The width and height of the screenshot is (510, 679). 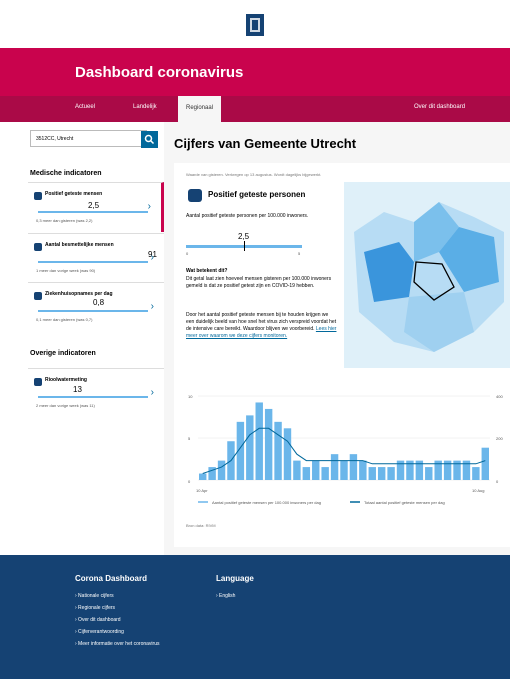 I want to click on rijksoverheid-logo, so click(x=255, y=25).